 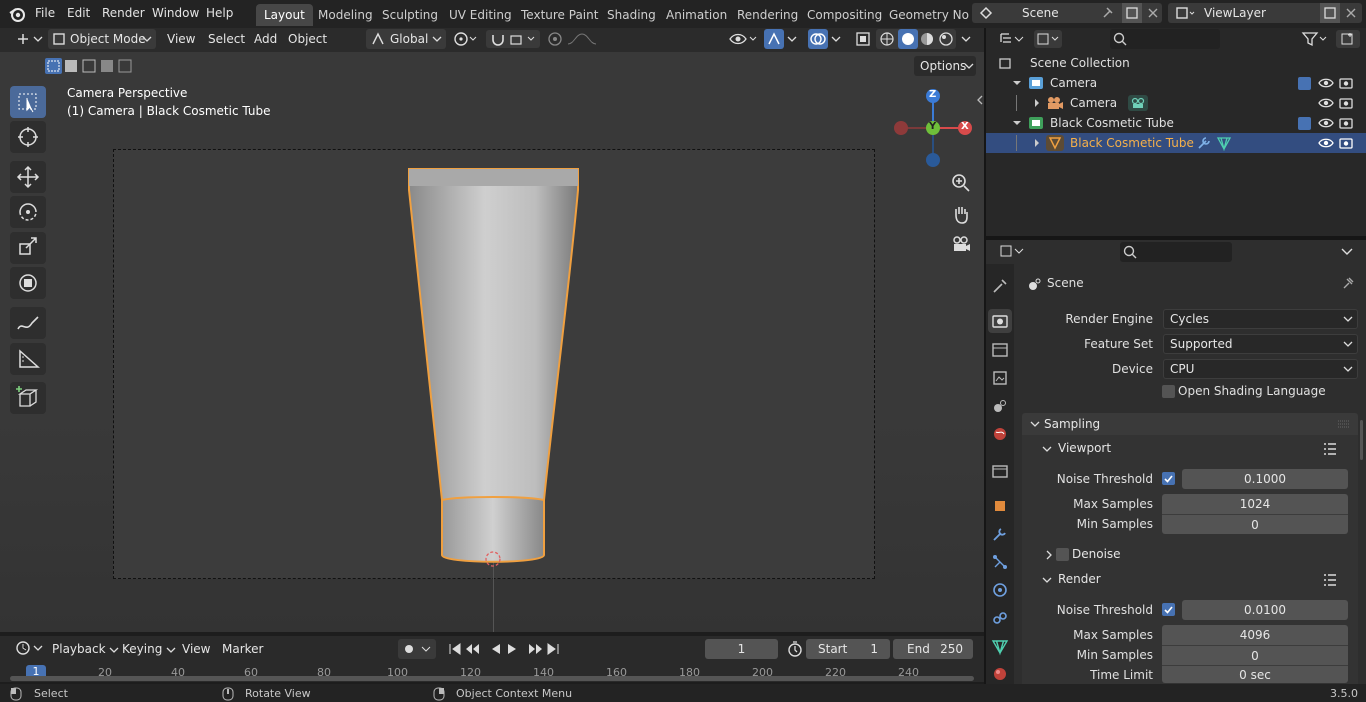 What do you see at coordinates (1260, 369) in the screenshot?
I see `device-dropdown: CPU` at bounding box center [1260, 369].